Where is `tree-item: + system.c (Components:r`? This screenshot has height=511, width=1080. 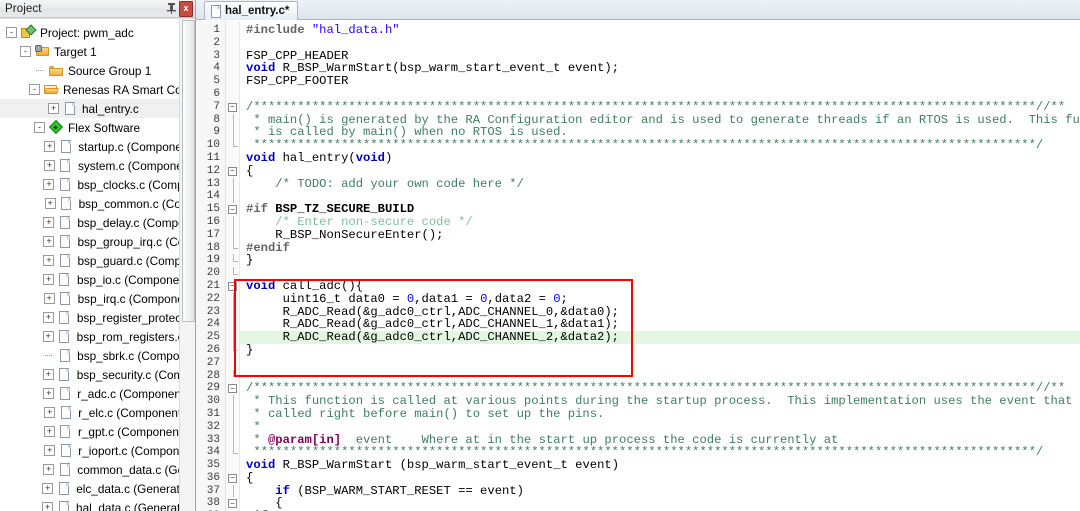 tree-item: + system.c (Components:r is located at coordinates (97, 165).